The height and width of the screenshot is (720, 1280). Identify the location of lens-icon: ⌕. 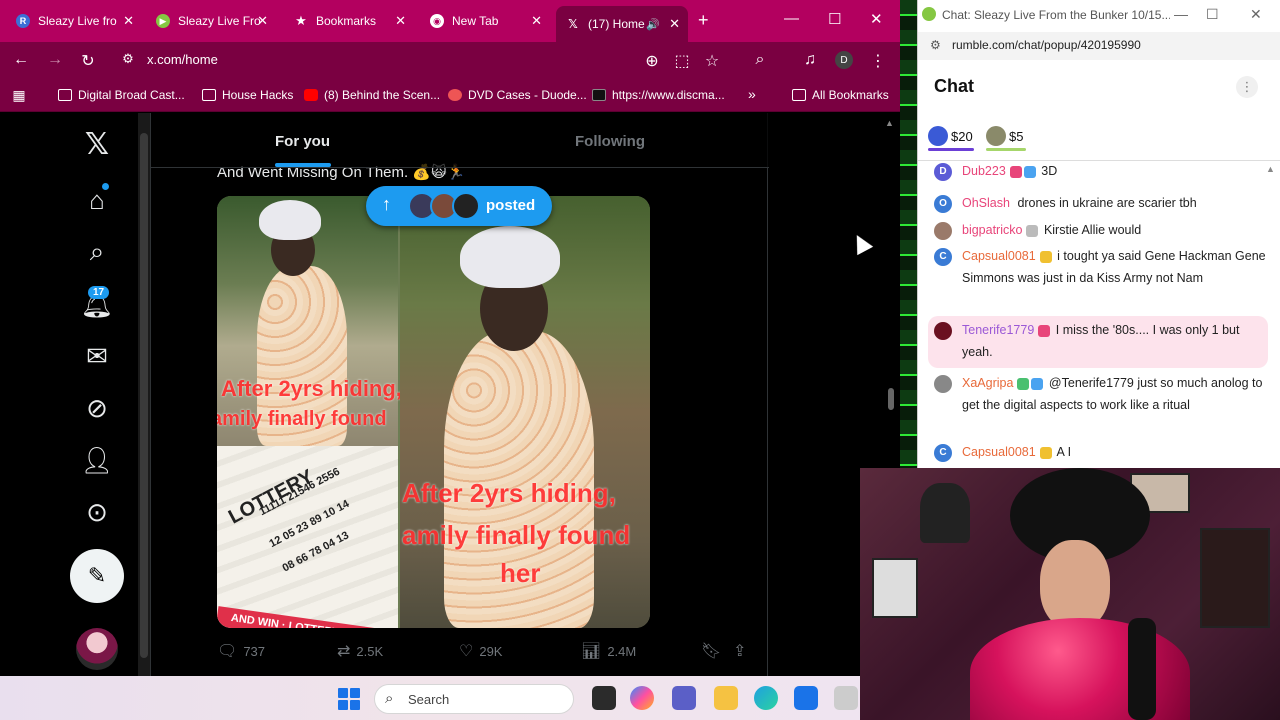
(760, 60).